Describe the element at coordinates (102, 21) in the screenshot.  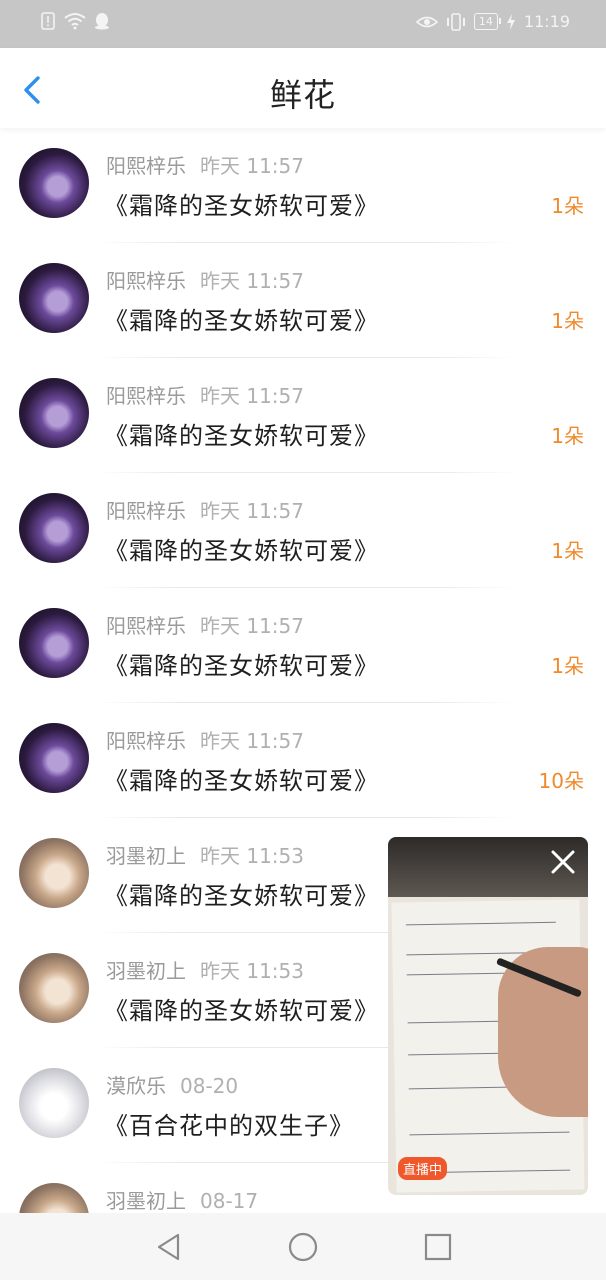
I see `qq-penguin-icon` at that location.